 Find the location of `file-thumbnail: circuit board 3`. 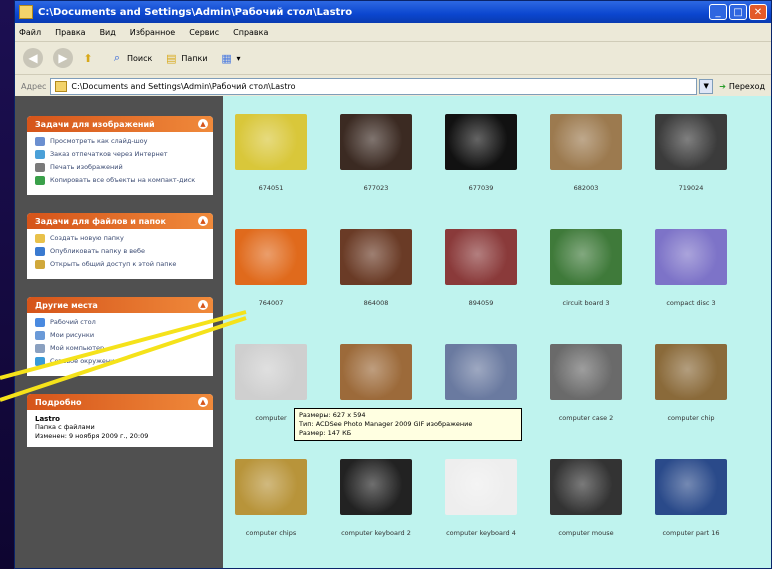

file-thumbnail: circuit board 3 is located at coordinates (586, 268).